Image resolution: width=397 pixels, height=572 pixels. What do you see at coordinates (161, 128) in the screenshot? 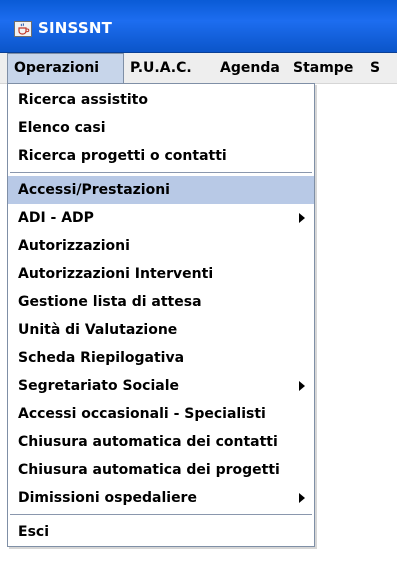
I see `menu-item-elenco-casi: Elenco casi` at bounding box center [161, 128].